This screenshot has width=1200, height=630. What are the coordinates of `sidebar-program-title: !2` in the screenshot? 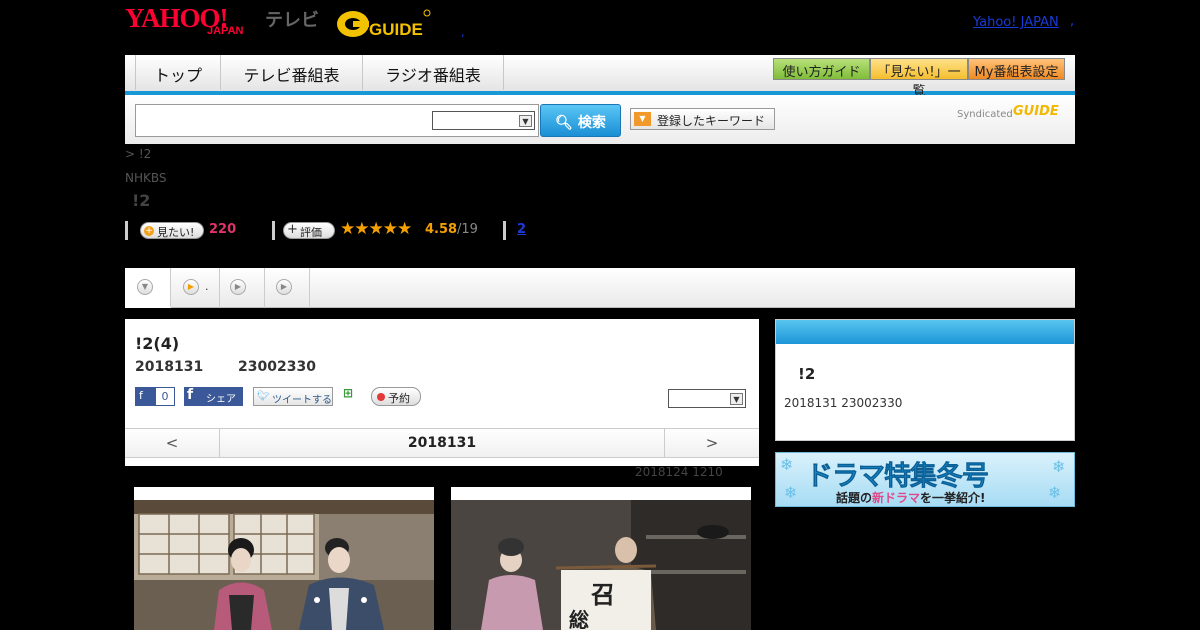 It's located at (806, 374).